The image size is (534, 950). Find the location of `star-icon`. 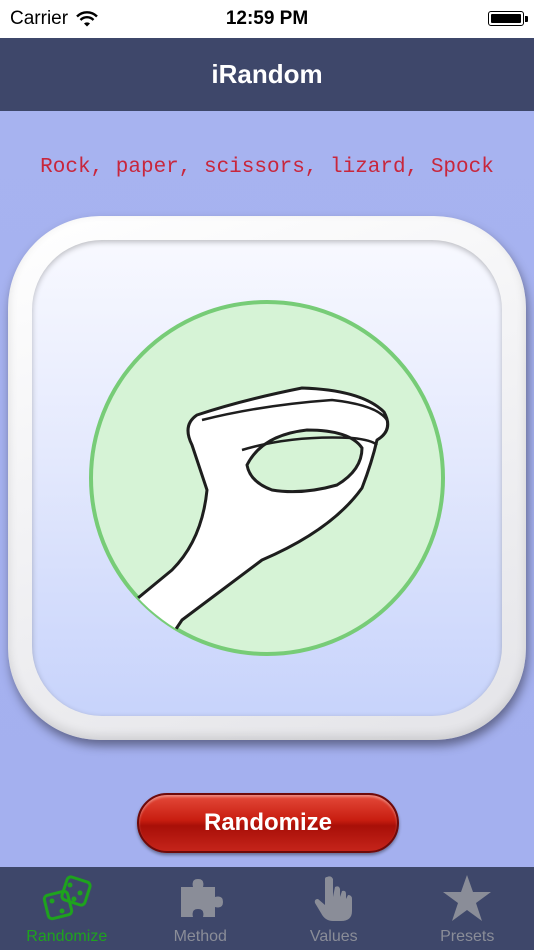

star-icon is located at coordinates (467, 898).